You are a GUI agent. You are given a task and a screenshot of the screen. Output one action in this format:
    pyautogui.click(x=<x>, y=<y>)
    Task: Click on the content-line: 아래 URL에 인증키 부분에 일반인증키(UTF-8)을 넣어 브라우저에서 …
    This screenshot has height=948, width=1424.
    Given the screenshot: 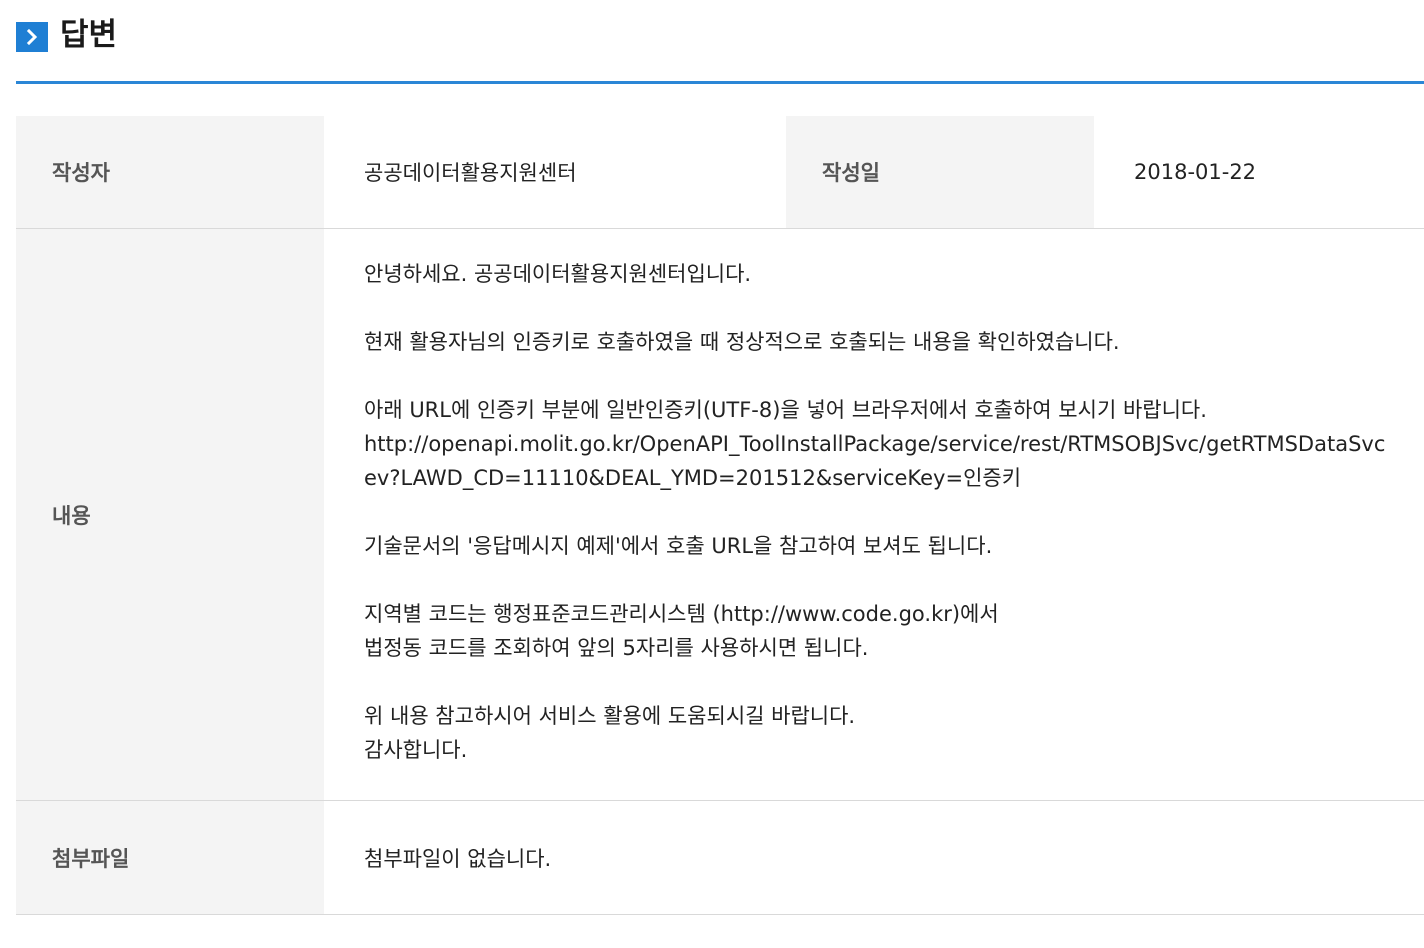 What is the action you would take?
    pyautogui.click(x=785, y=410)
    